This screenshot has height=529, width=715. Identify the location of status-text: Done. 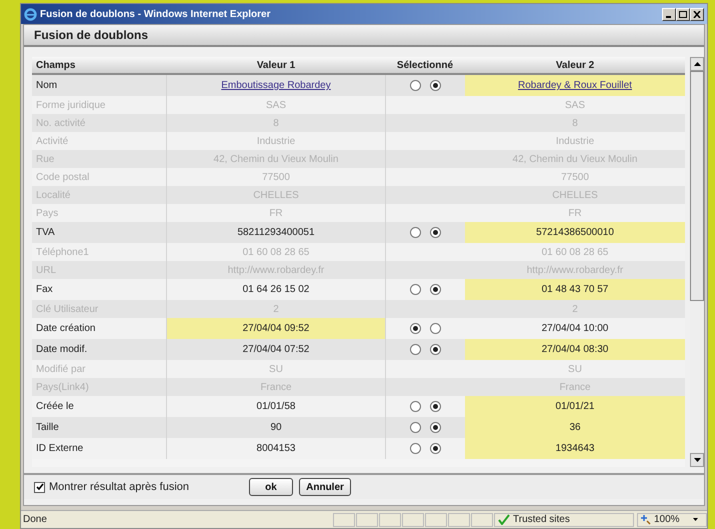
(35, 520).